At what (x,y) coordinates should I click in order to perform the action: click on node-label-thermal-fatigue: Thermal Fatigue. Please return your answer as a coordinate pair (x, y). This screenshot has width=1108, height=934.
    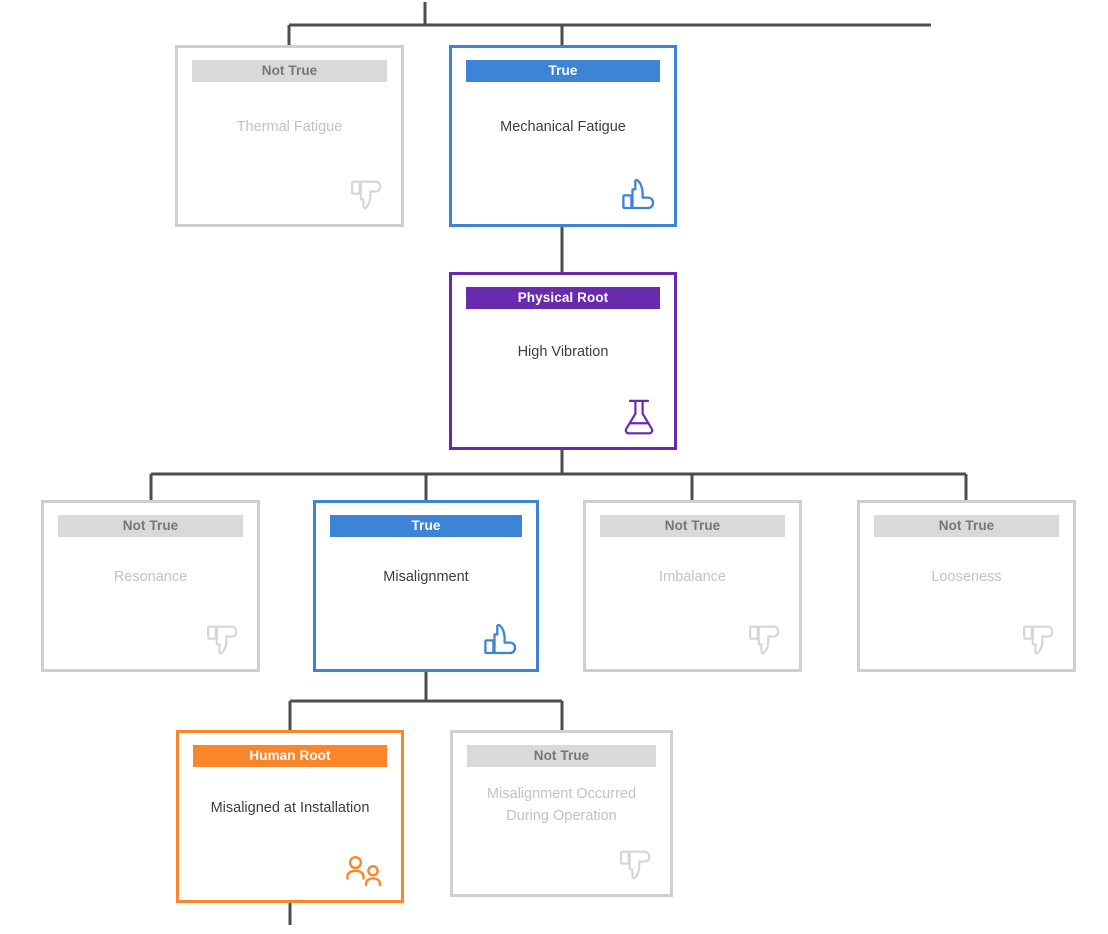
    Looking at the image, I should click on (289, 127).